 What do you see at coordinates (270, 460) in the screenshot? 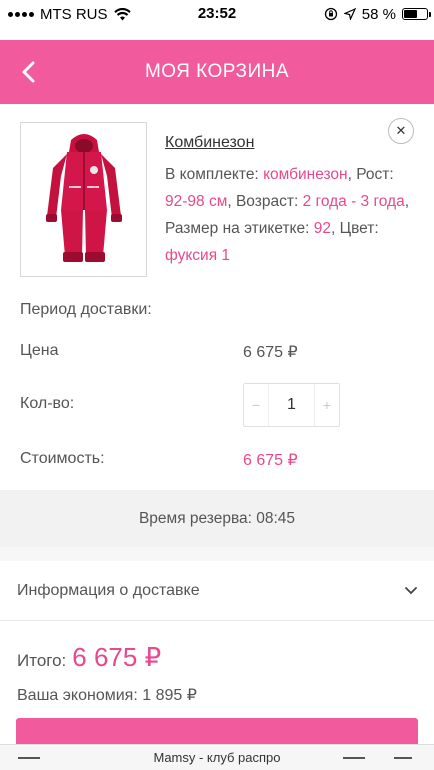
I see `cost-value: 6 675 ₽` at bounding box center [270, 460].